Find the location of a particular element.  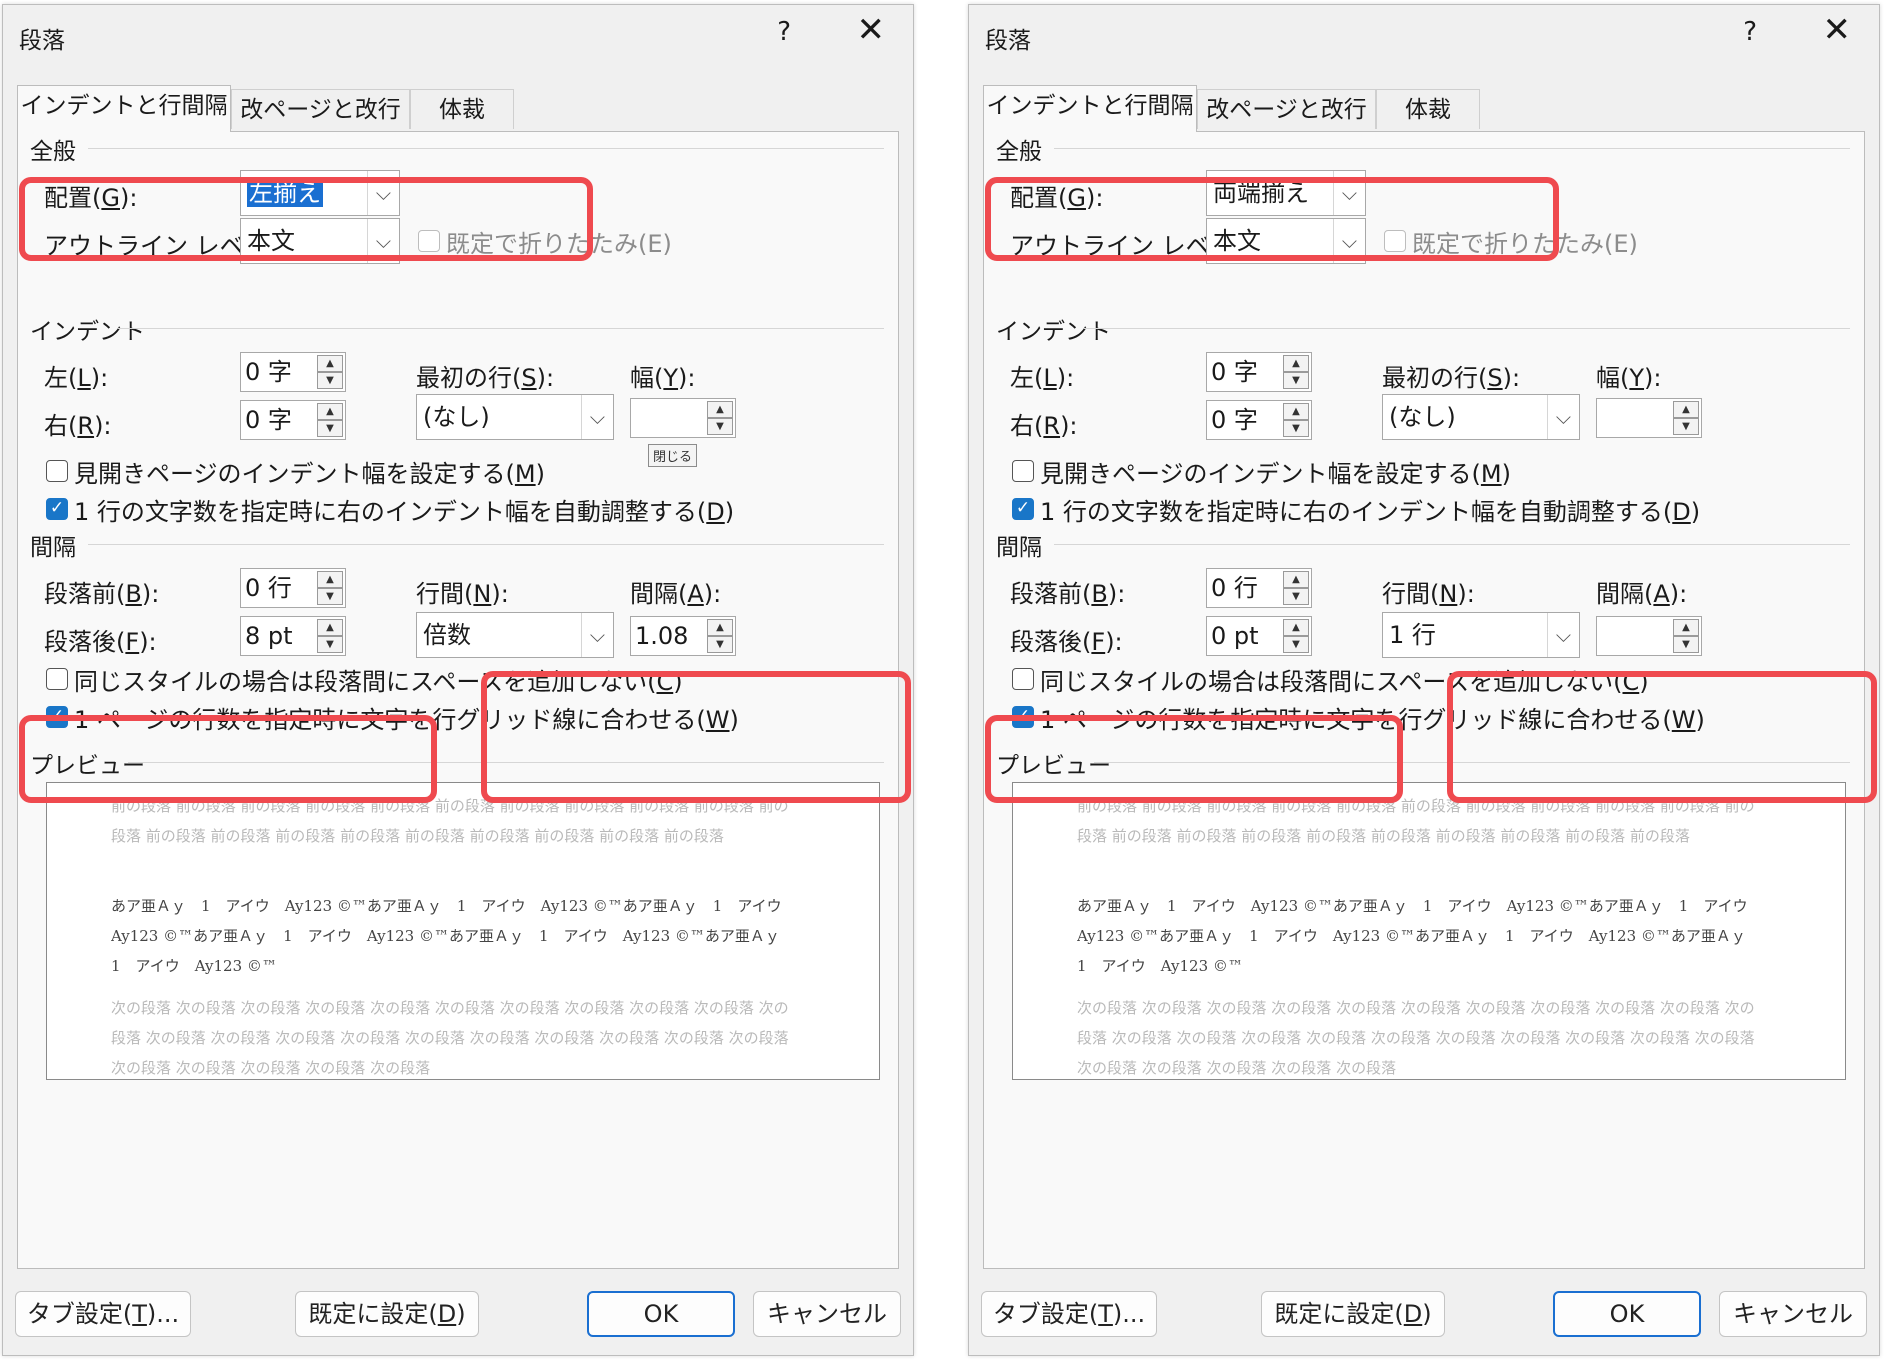

width-label: 幅(Y): is located at coordinates (663, 378).